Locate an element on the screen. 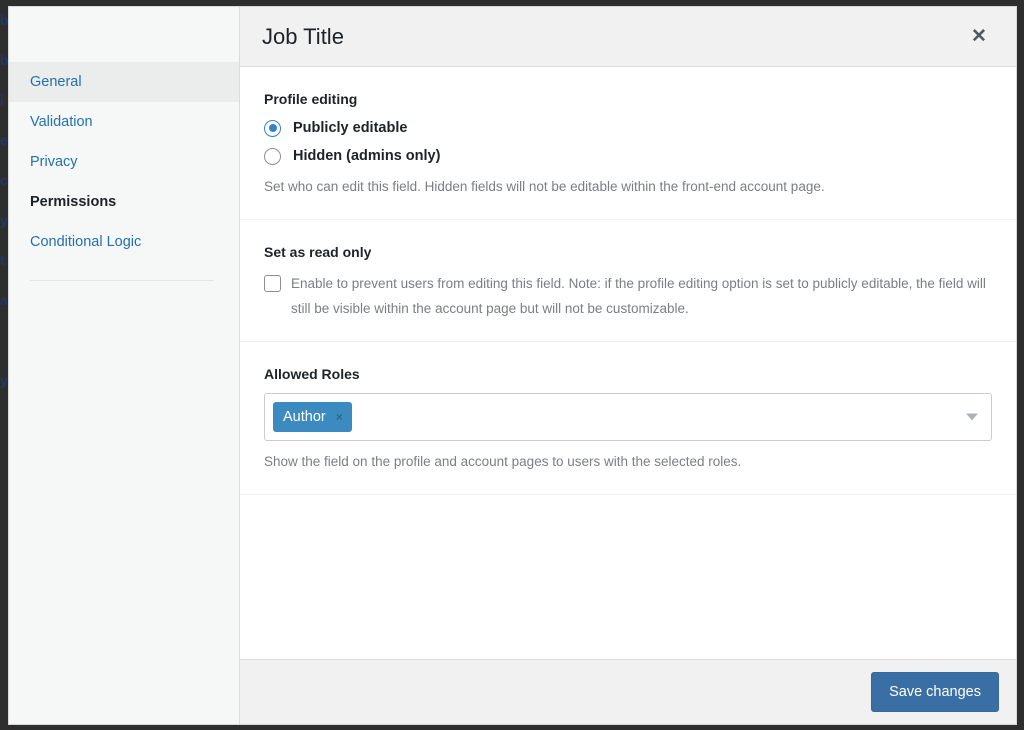 The height and width of the screenshot is (730, 1024). radio-label: Publicly editable is located at coordinates (350, 128).